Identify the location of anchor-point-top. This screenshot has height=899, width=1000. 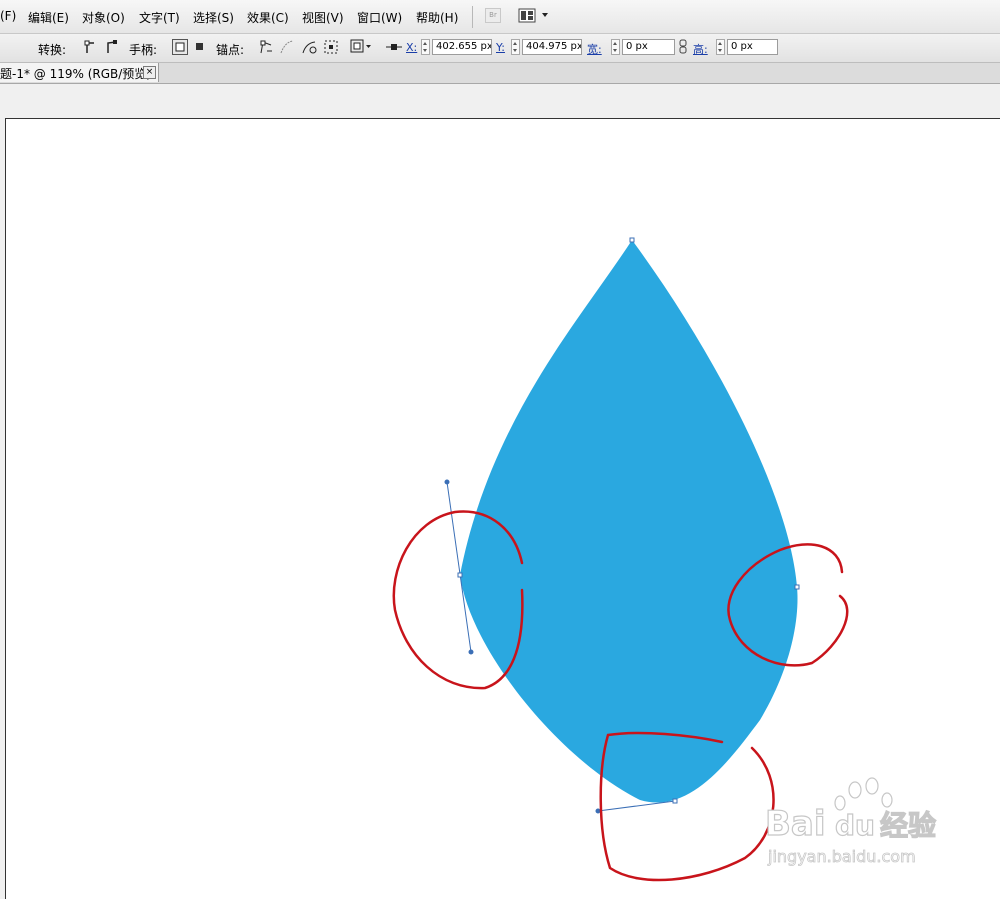
(632, 240).